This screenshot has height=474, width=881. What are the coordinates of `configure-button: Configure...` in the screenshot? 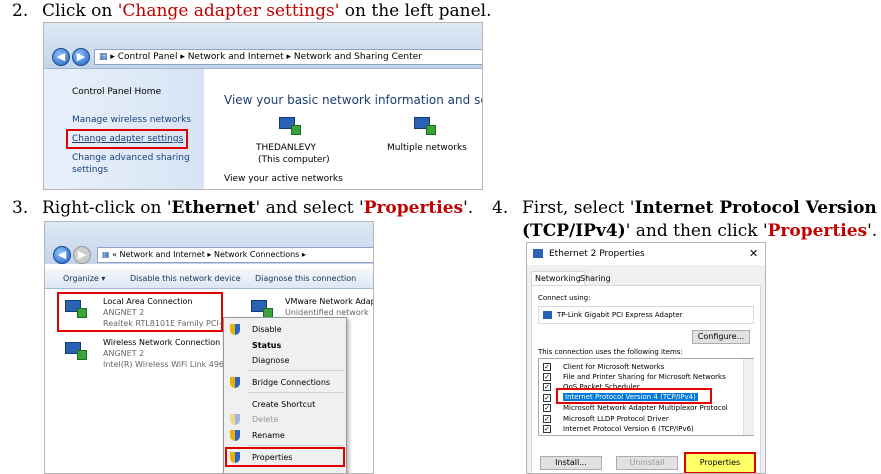 It's located at (721, 337).